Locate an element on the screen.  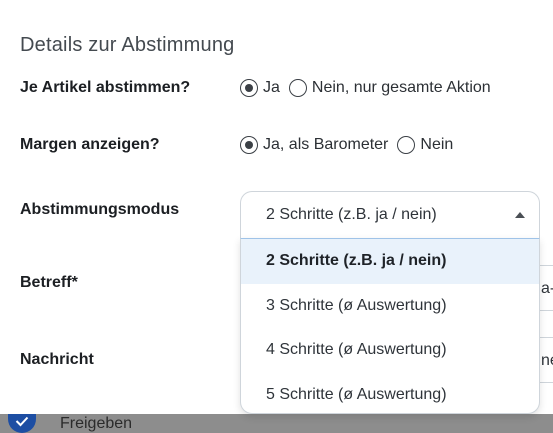
per-item-vote-radio-group: Ja Nein, nur gesamte Aktion is located at coordinates (370, 88).